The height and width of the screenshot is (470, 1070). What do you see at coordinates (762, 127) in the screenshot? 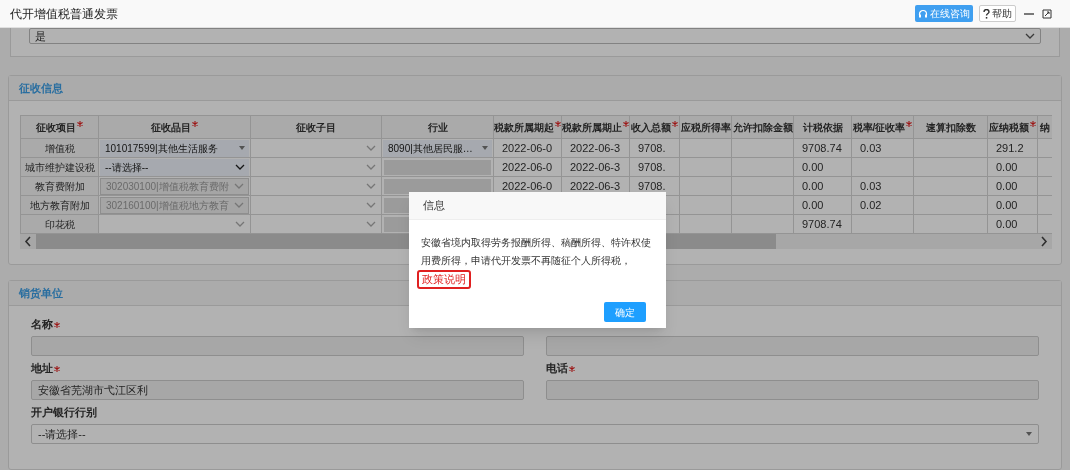
I see `column-header: 允许扣除金额` at bounding box center [762, 127].